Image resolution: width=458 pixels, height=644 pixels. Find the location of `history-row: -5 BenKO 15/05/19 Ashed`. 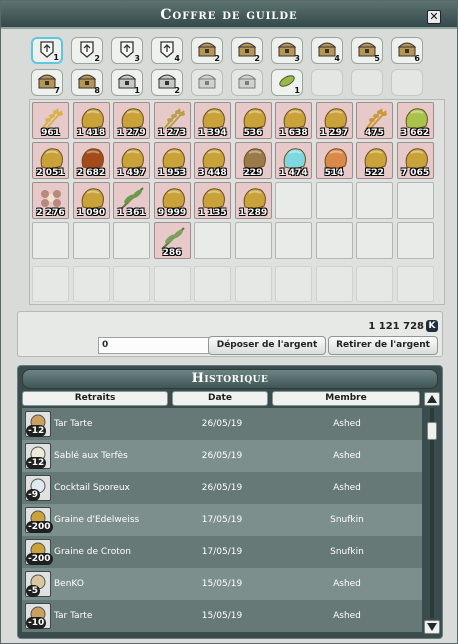

history-row: -5 BenKO 15/05/19 Ashed is located at coordinates (222, 584).